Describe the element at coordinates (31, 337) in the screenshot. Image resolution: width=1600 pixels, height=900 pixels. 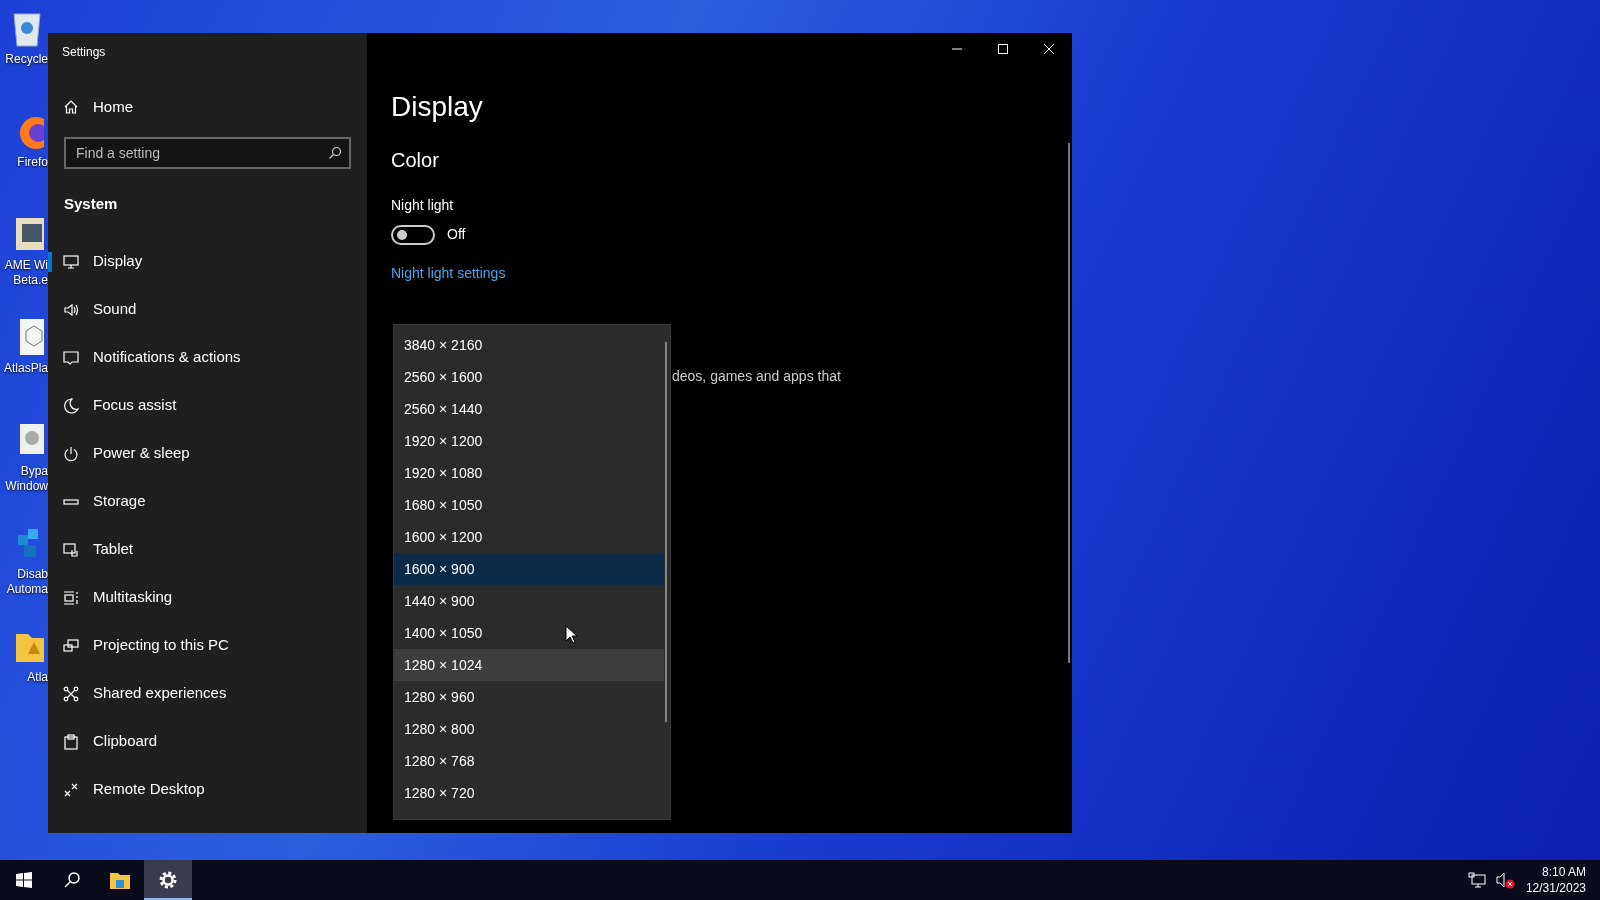
I see `shortcut-icon` at that location.